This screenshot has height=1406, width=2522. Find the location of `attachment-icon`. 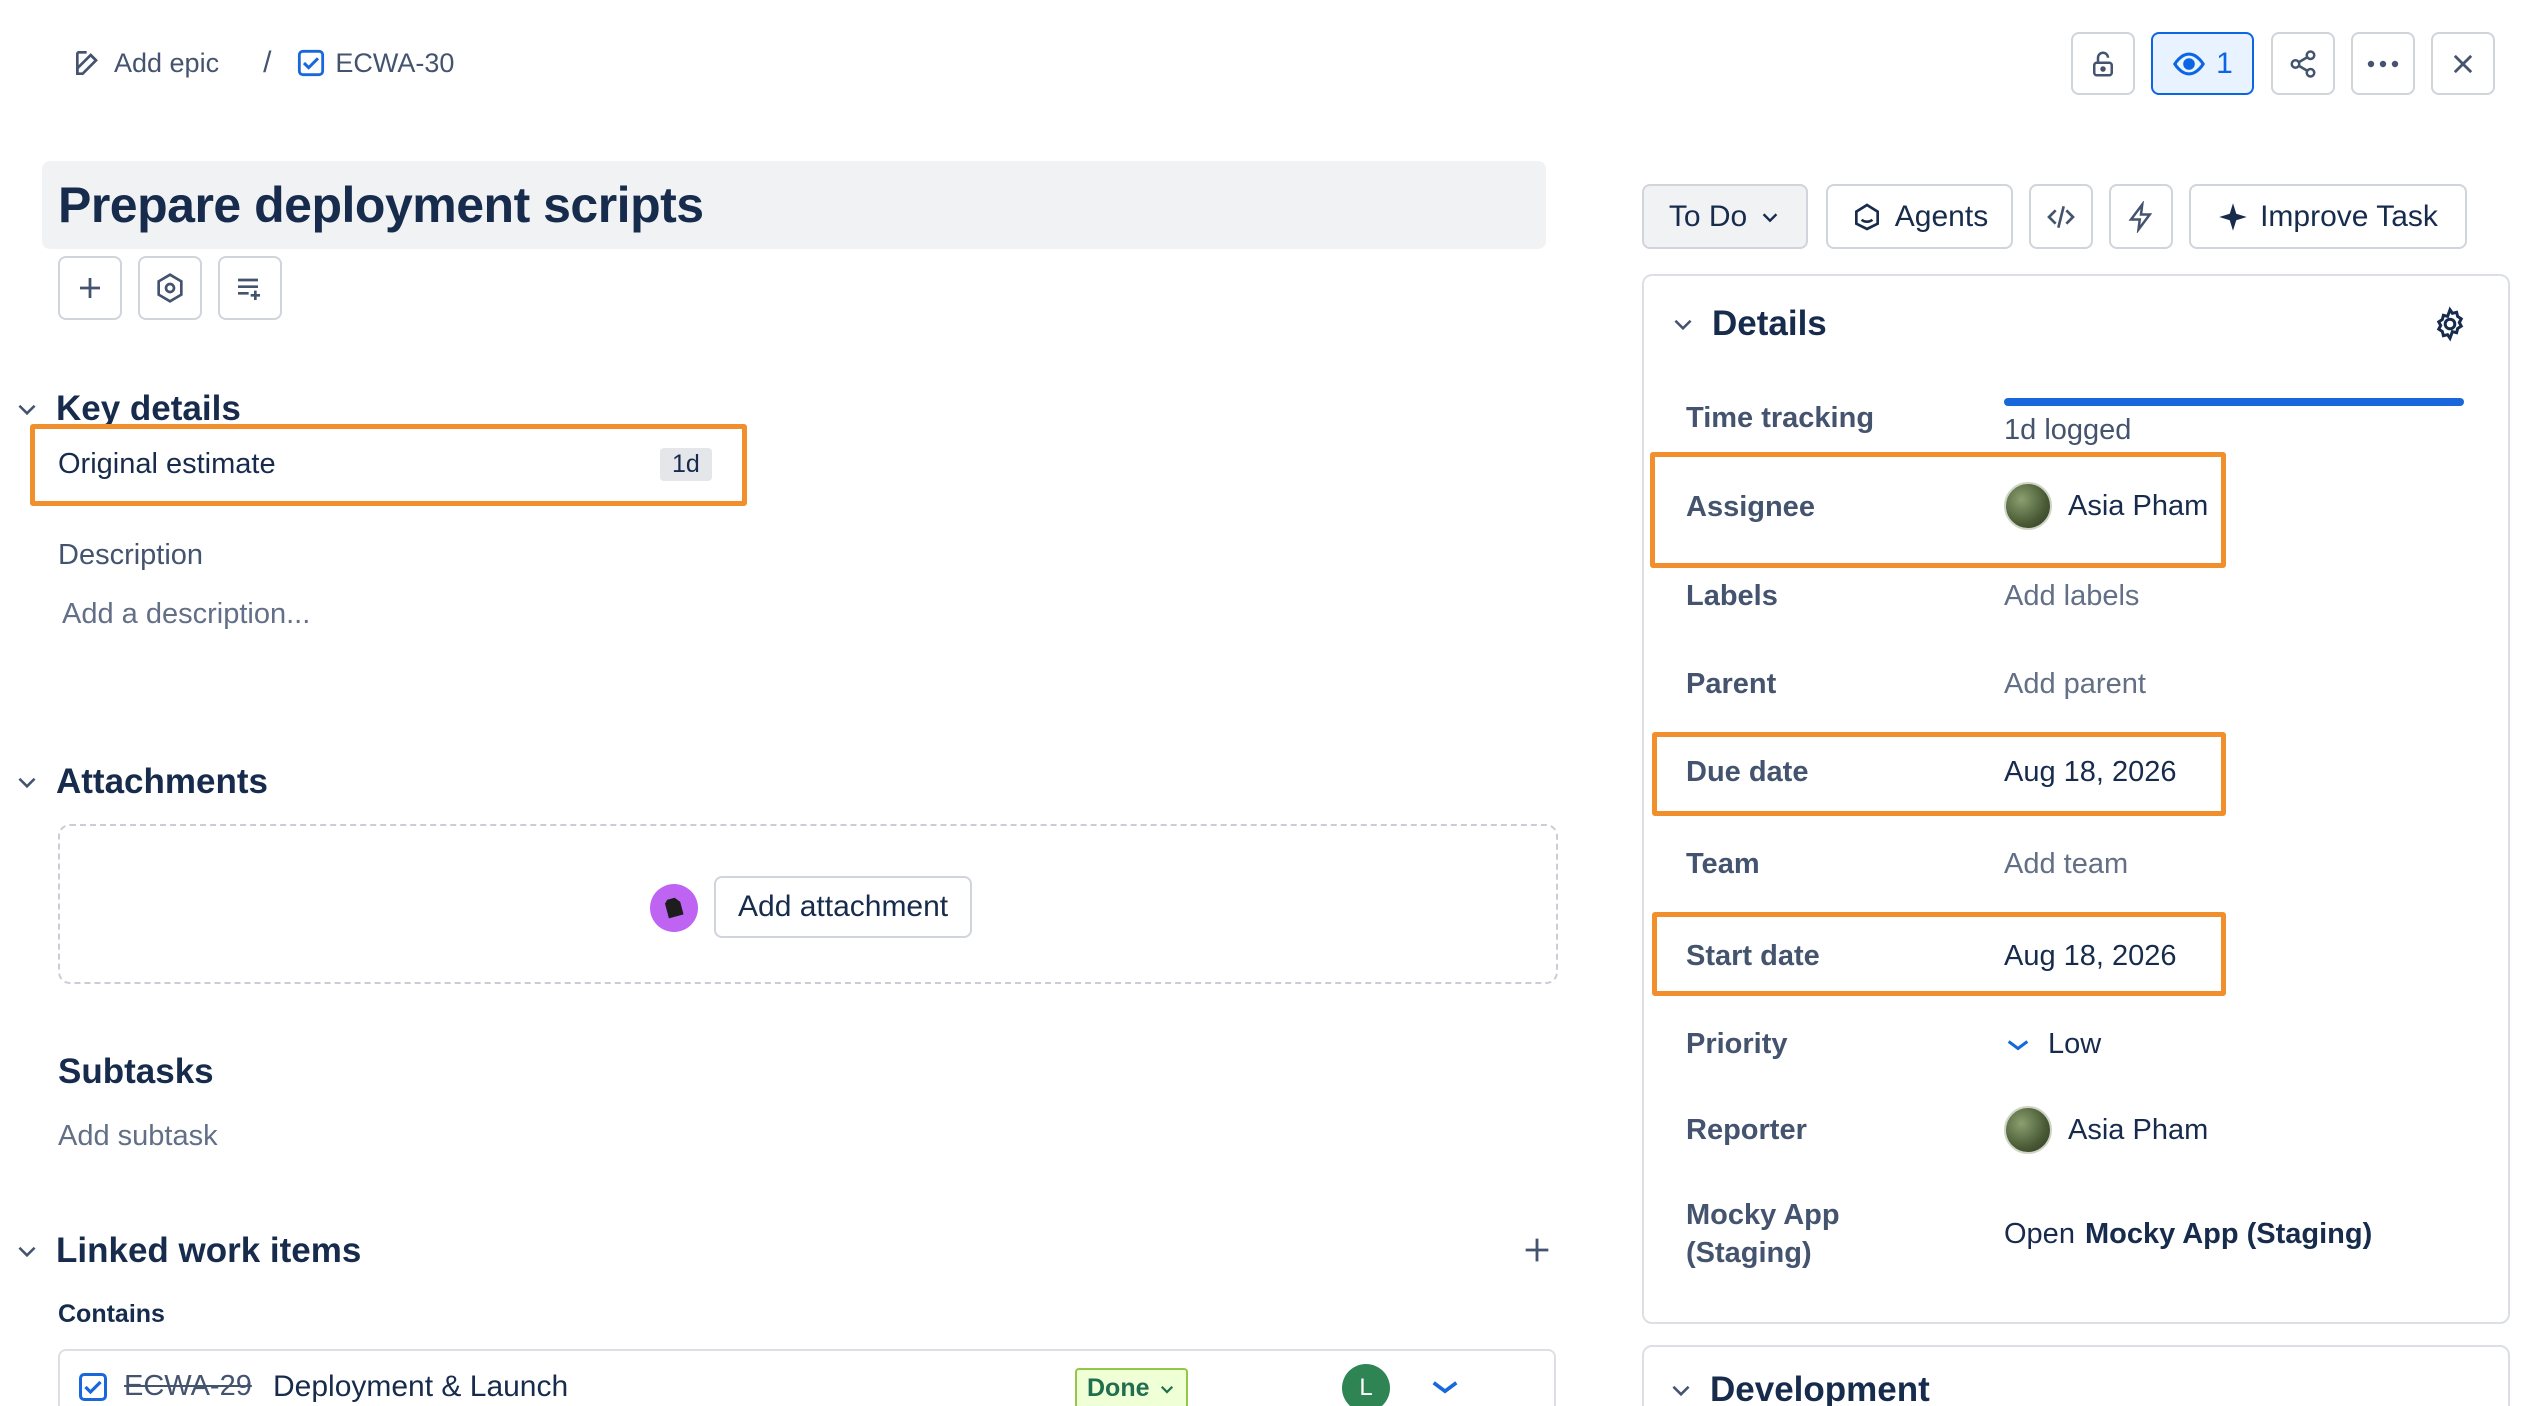

attachment-icon is located at coordinates (674, 908).